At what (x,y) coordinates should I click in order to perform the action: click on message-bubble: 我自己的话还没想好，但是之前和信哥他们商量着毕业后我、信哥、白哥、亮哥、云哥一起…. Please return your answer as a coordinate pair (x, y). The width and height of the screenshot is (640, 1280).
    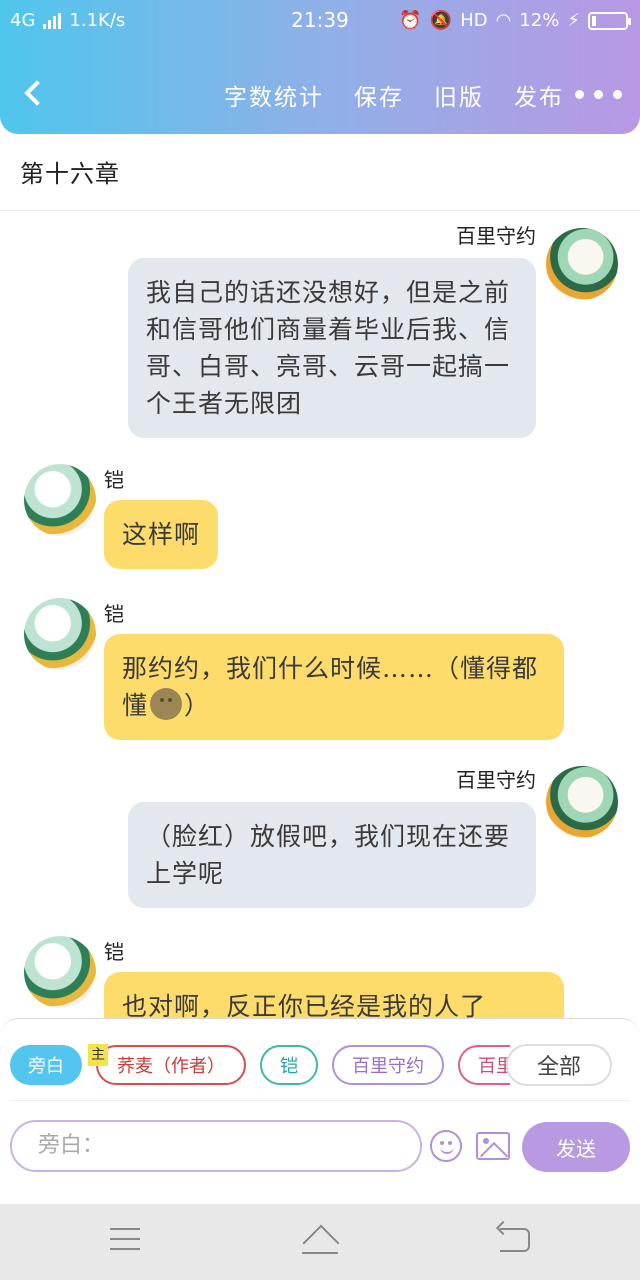
    Looking at the image, I should click on (332, 348).